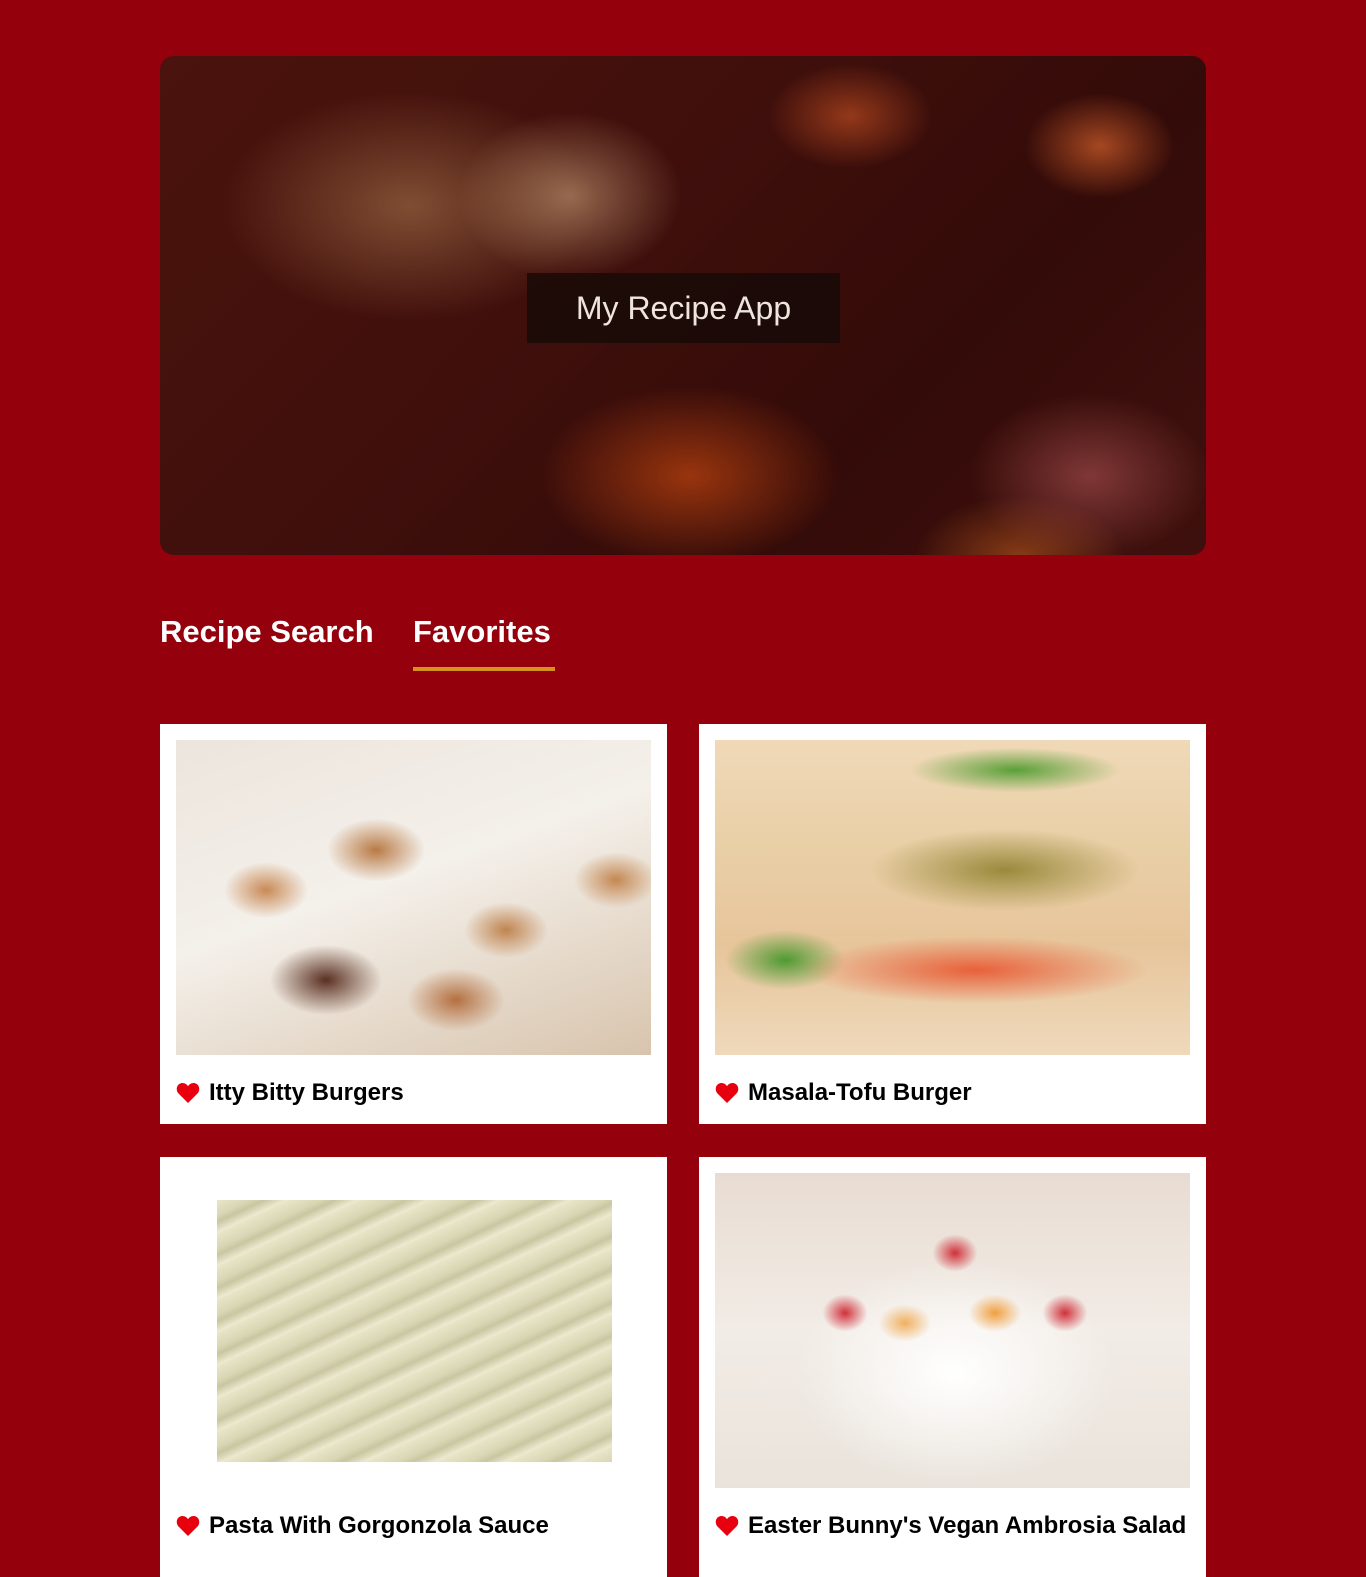  I want to click on tab-favorites: Favorites, so click(482, 632).